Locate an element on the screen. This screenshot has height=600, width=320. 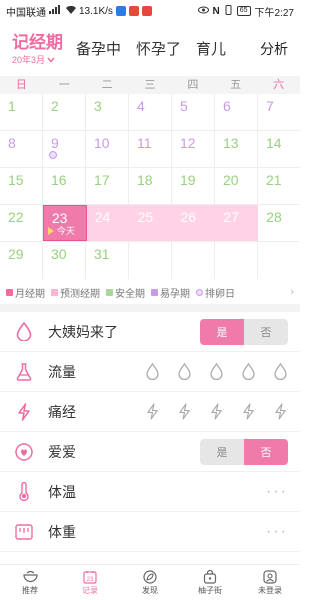
legend-swatch is located at coordinates (154, 292).